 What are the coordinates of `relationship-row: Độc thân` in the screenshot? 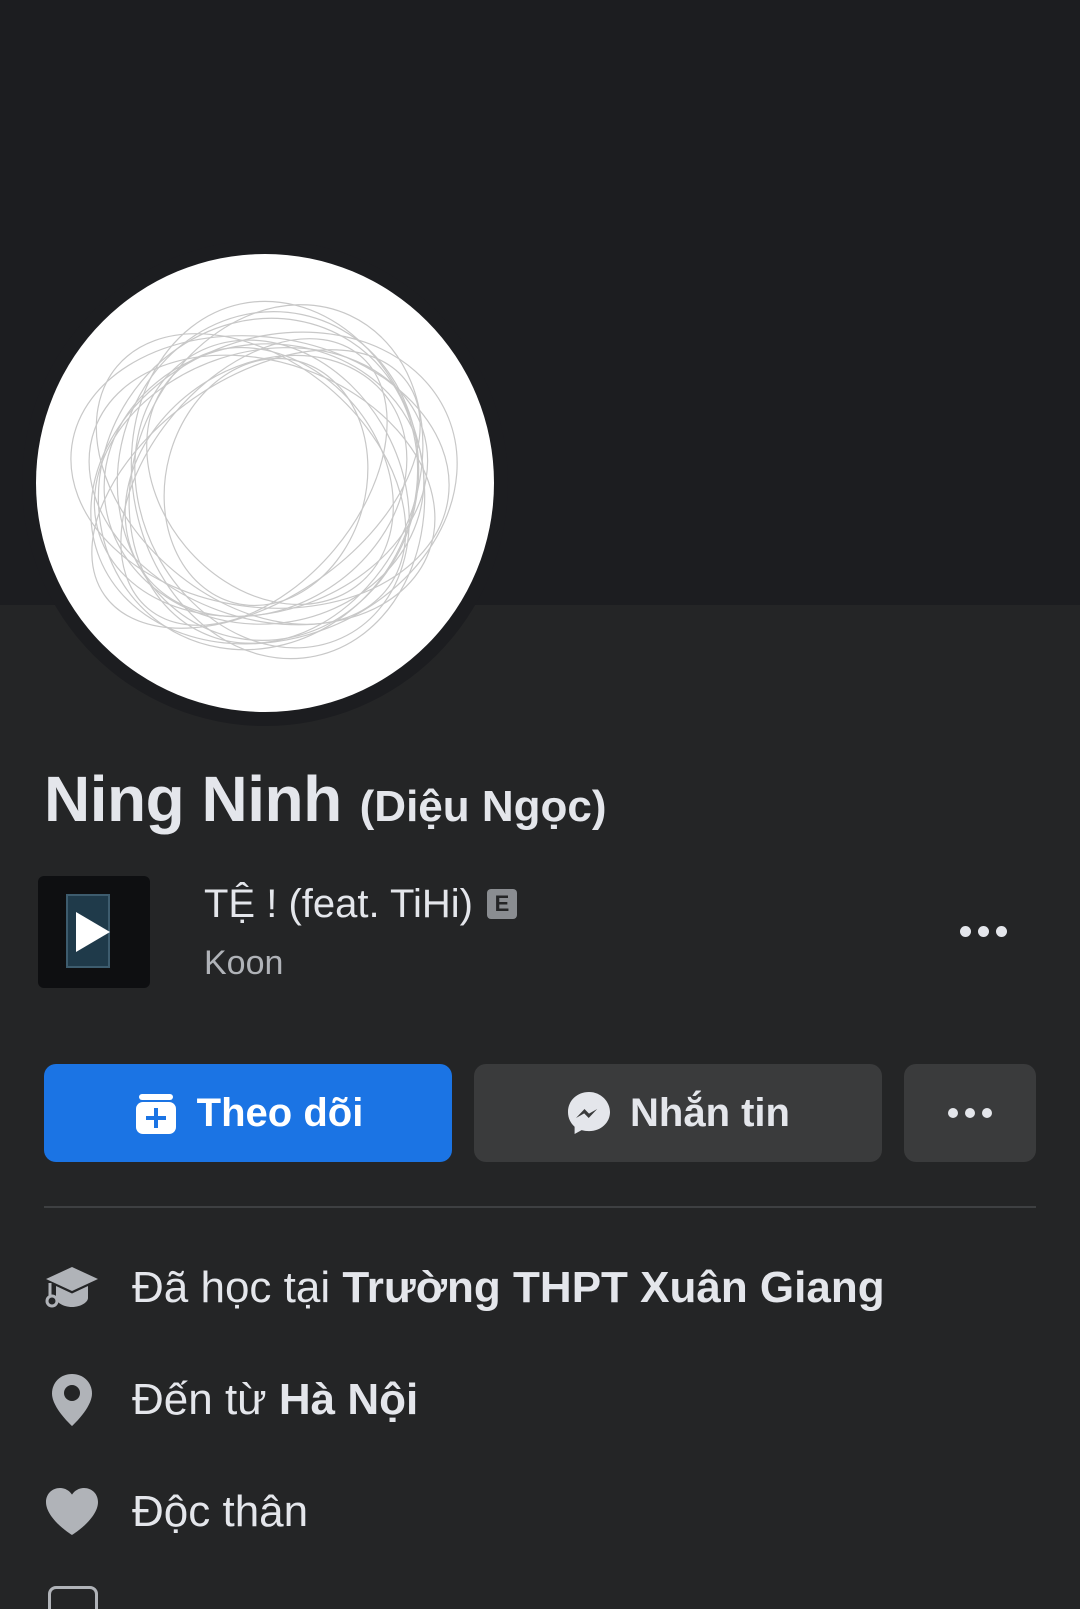 It's located at (544, 1512).